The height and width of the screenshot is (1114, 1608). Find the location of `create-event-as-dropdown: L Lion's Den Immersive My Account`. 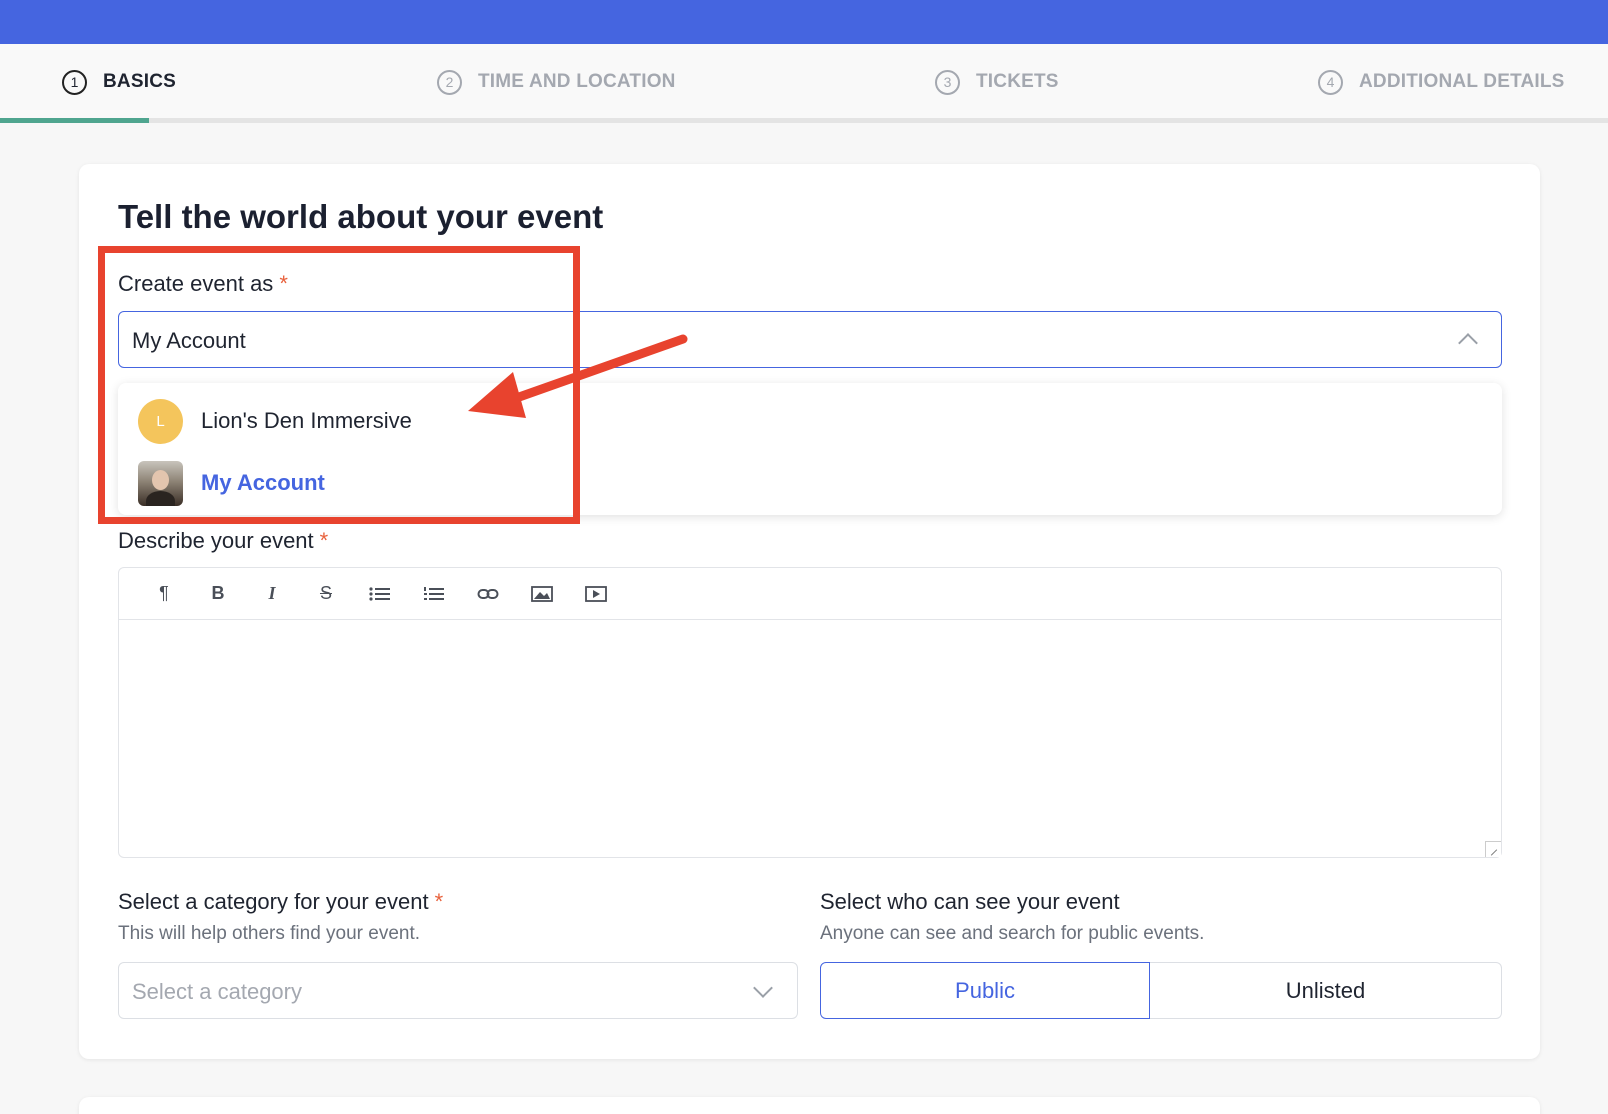

create-event-as-dropdown: L Lion's Den Immersive My Account is located at coordinates (810, 449).